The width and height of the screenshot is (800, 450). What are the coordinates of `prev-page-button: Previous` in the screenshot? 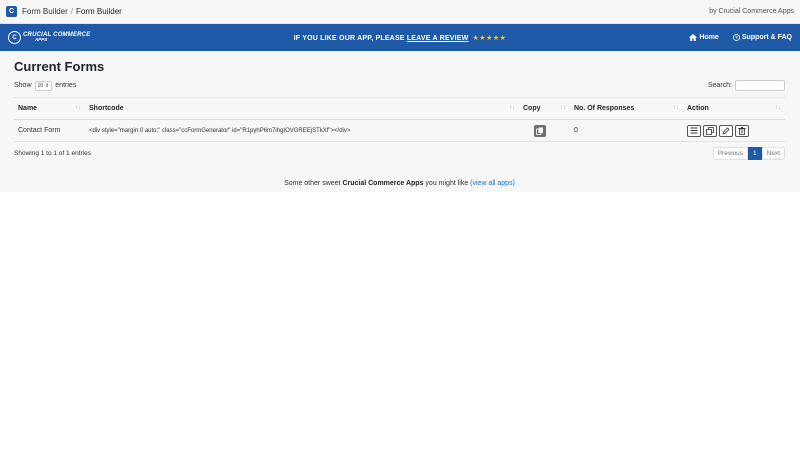 It's located at (730, 153).